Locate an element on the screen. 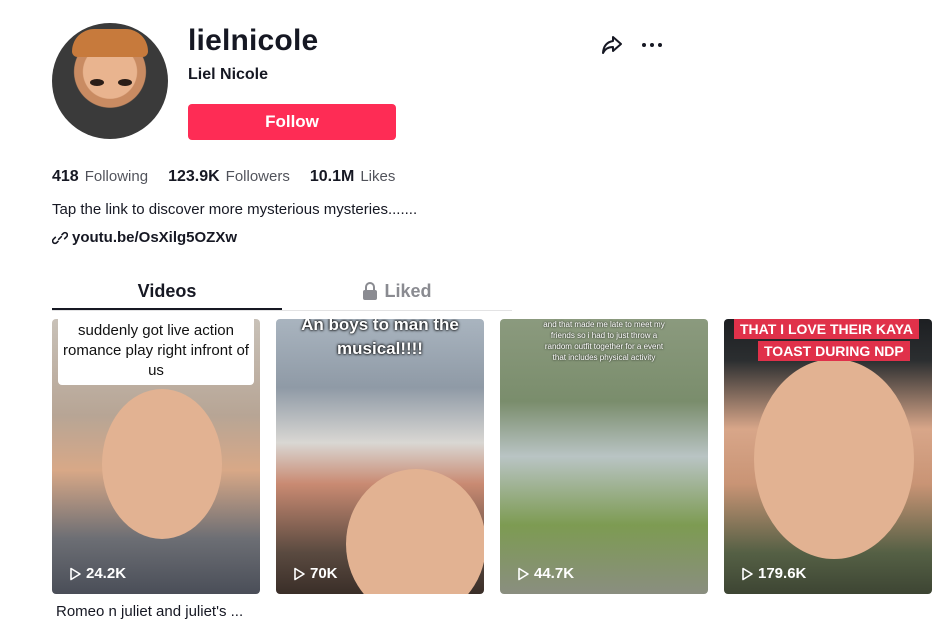 This screenshot has width=943, height=639. view-count-text: 44.7K is located at coordinates (554, 573).